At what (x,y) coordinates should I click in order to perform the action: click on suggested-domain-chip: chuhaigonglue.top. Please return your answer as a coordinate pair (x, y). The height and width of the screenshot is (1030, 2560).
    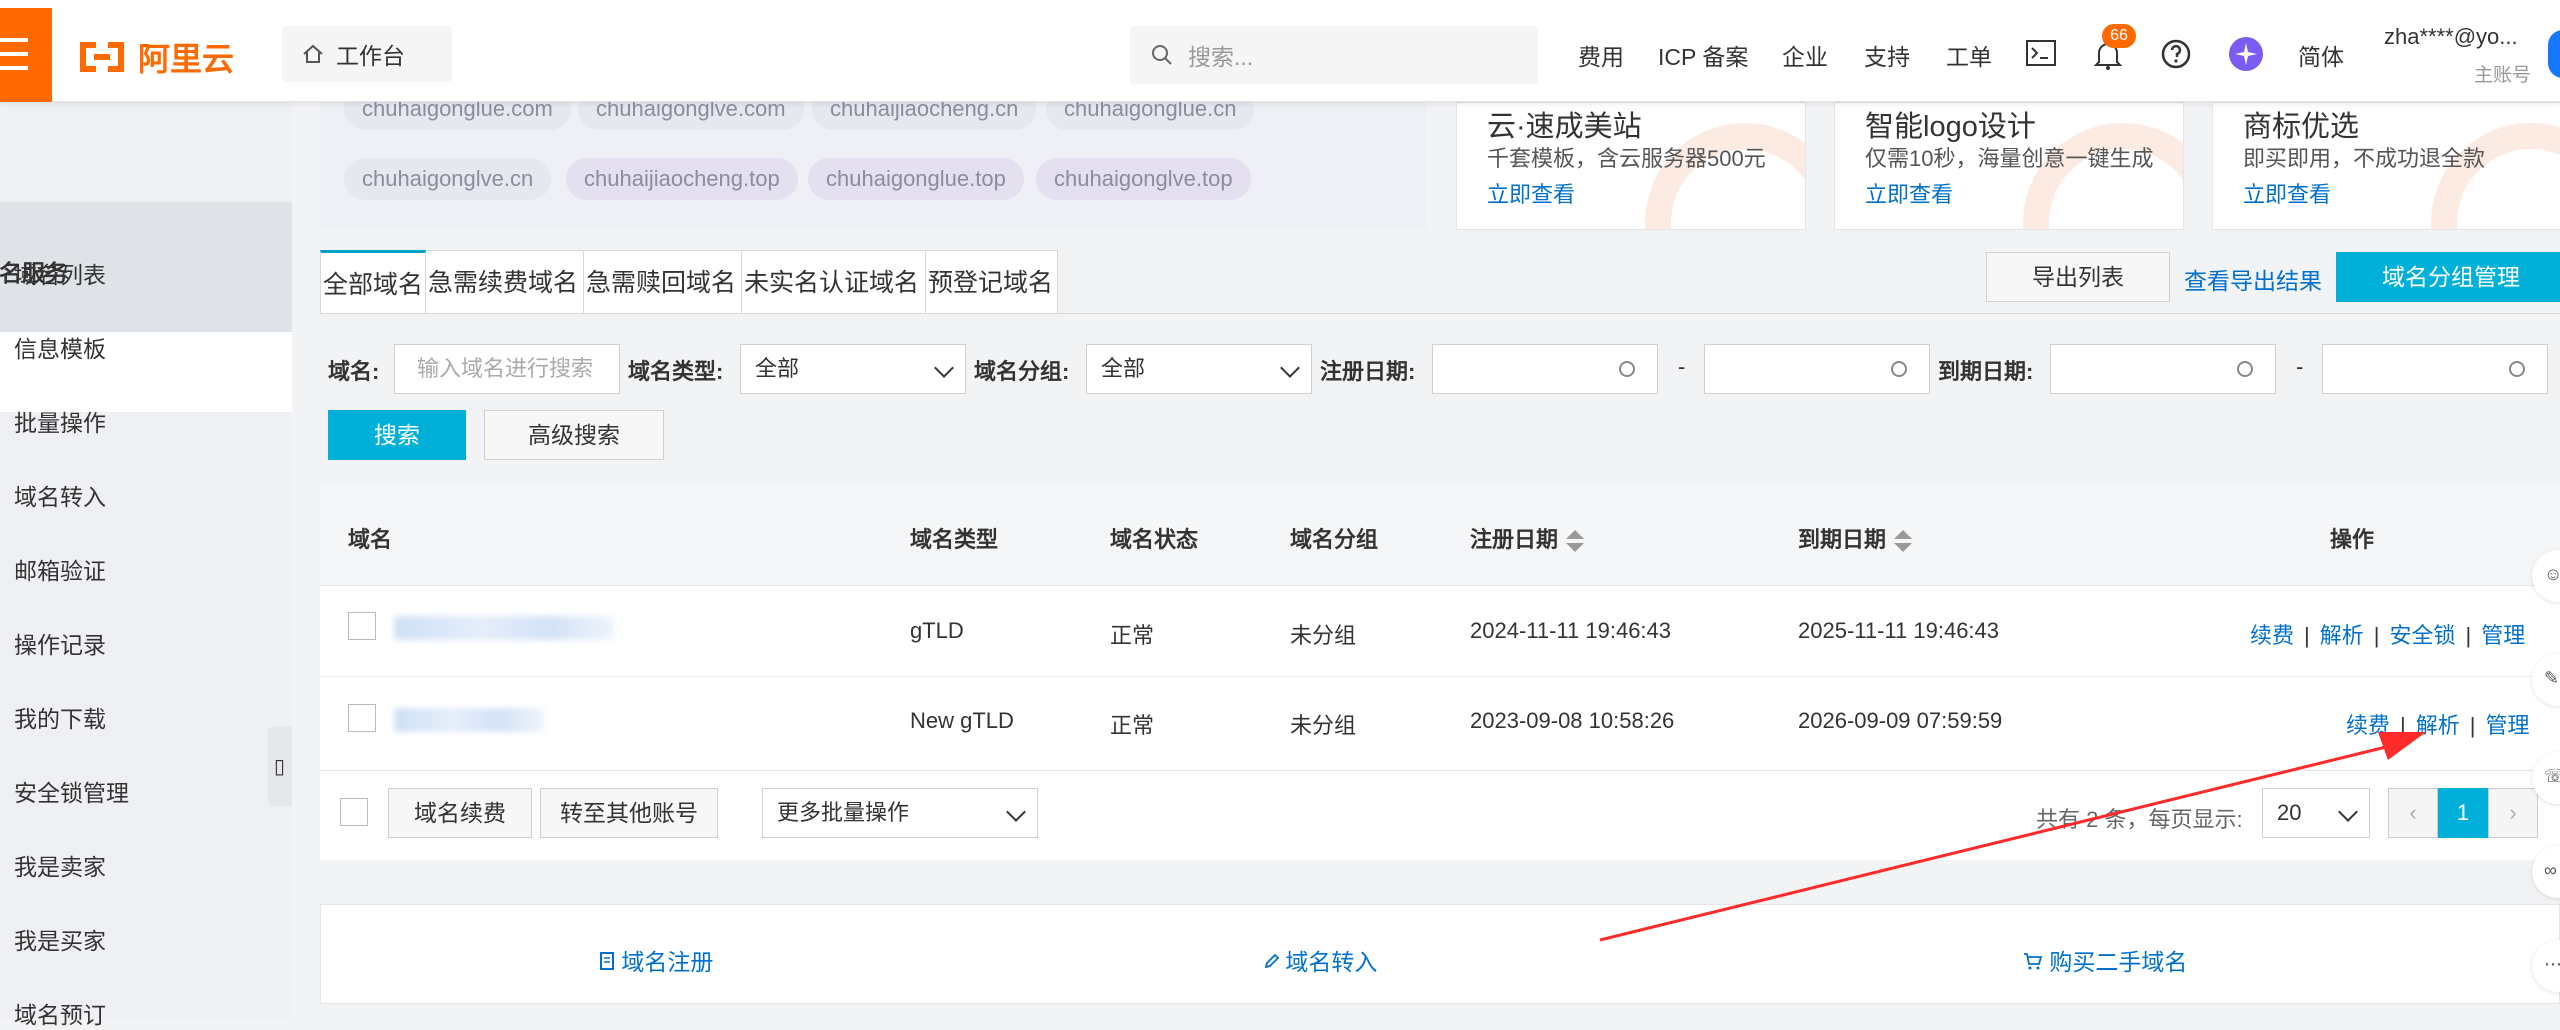
    Looking at the image, I should click on (916, 179).